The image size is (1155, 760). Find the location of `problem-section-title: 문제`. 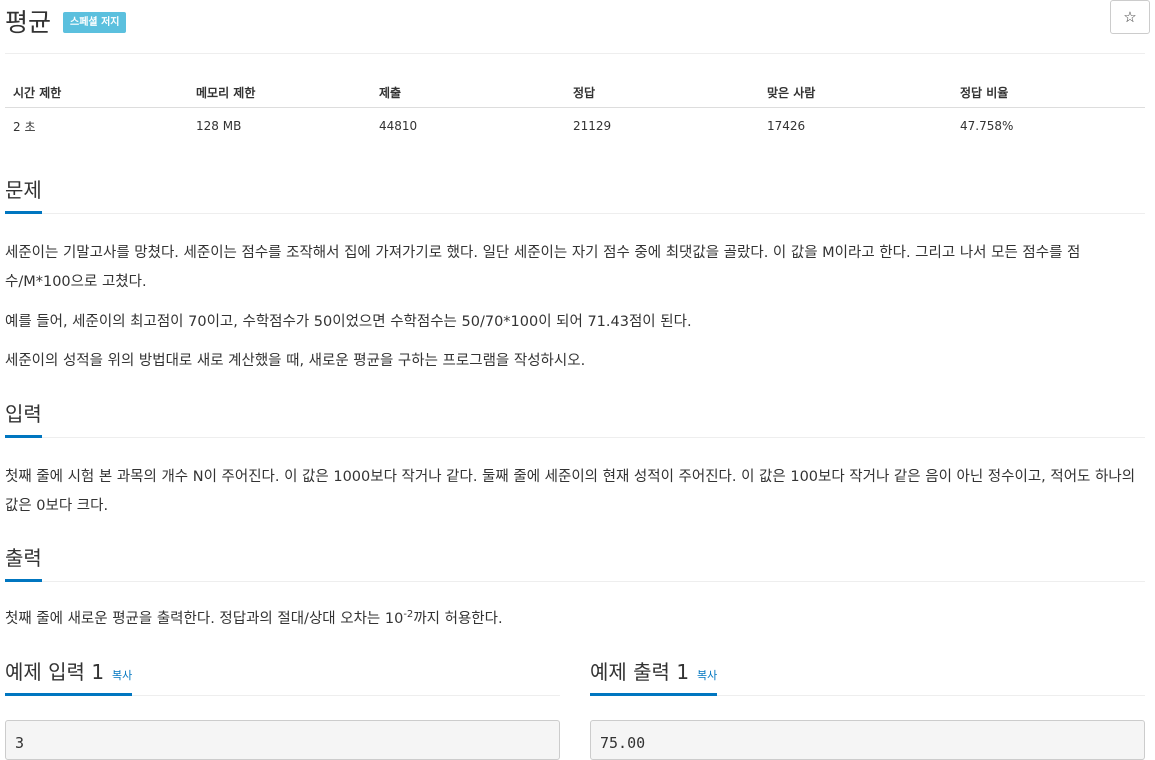

problem-section-title: 문제 is located at coordinates (23, 194).